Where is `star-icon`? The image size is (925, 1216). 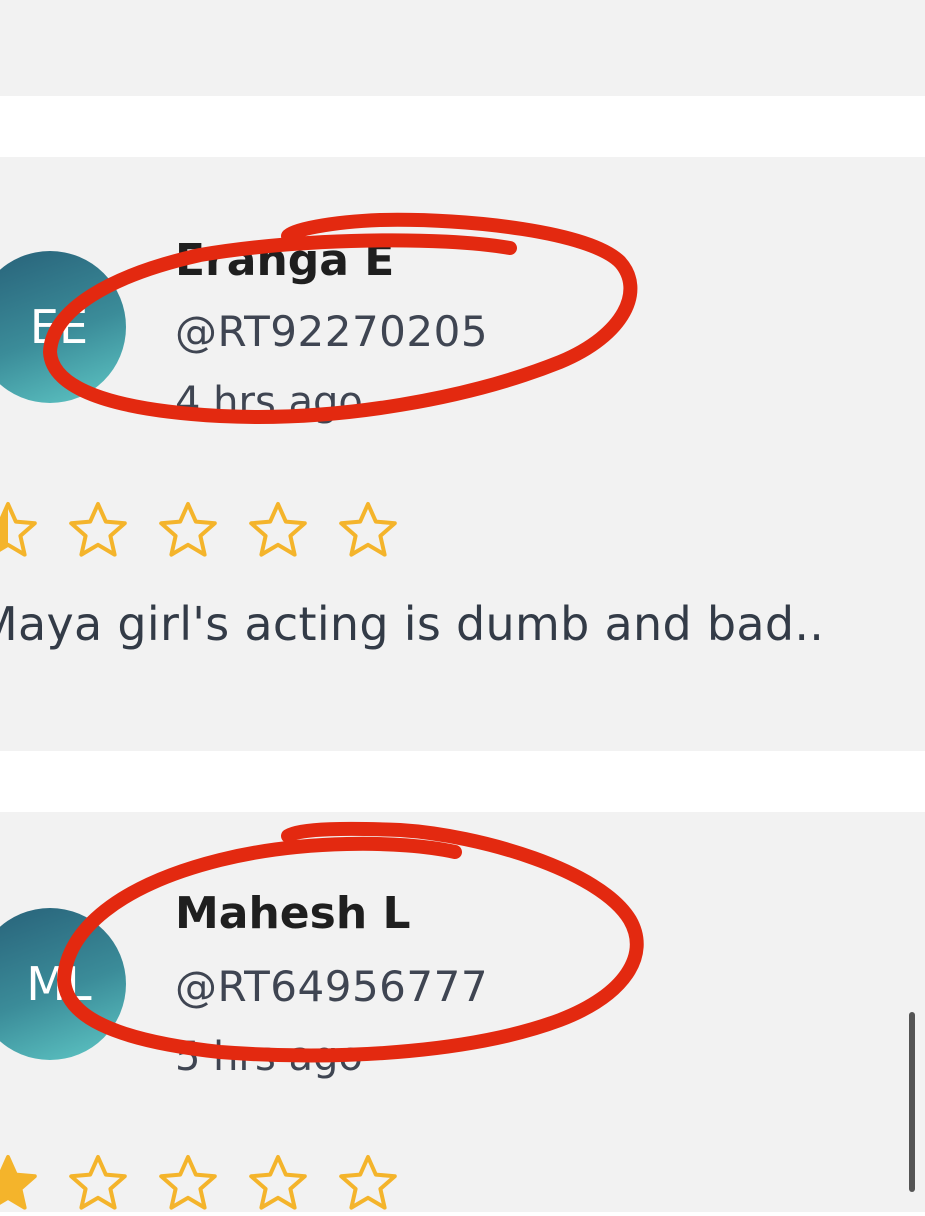
star-icon is located at coordinates (18, 1182).